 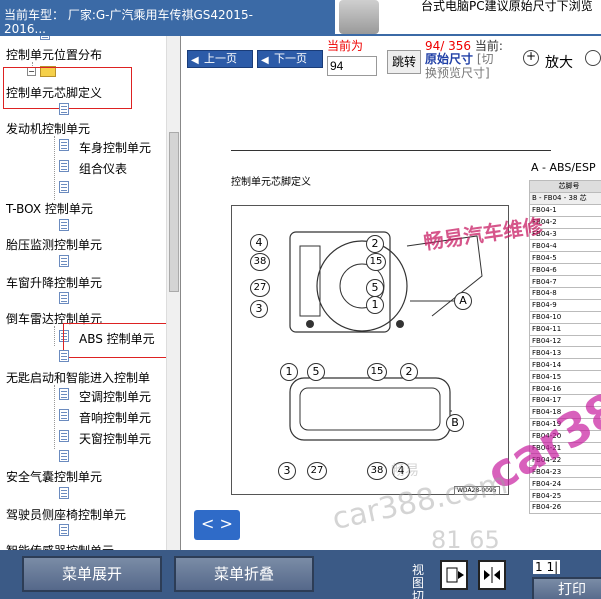 What do you see at coordinates (565, 365) in the screenshot?
I see `table-row: FB04-14` at bounding box center [565, 365].